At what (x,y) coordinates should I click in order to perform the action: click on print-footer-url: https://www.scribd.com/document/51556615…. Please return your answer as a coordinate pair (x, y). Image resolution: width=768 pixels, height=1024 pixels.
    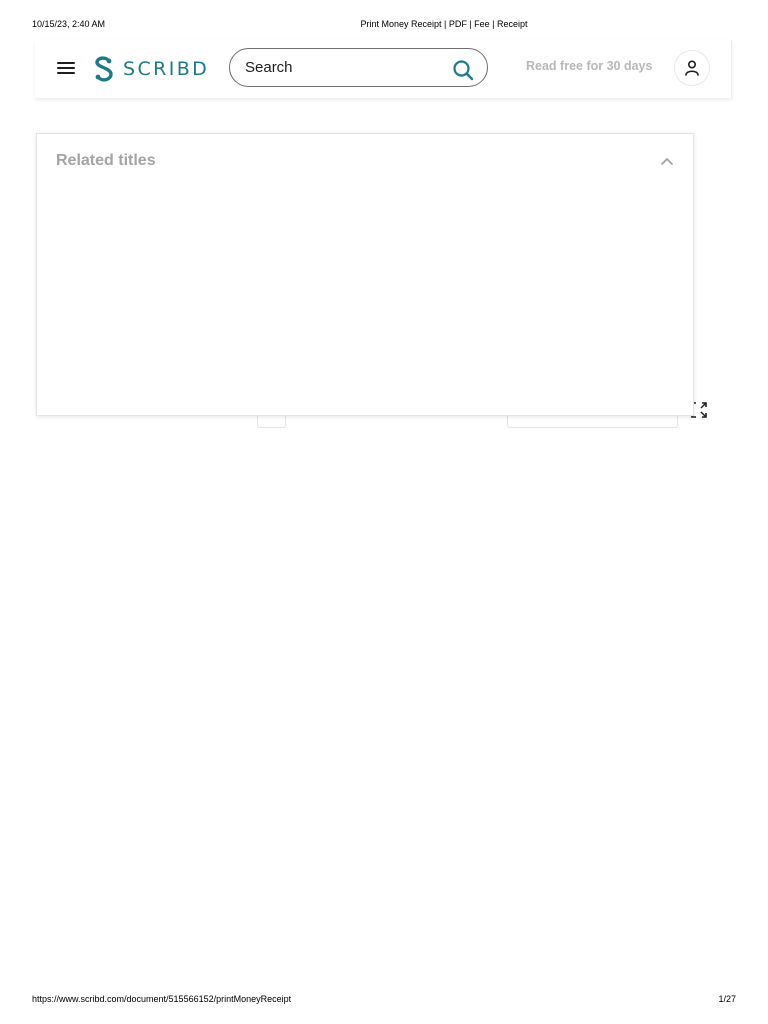
    Looking at the image, I should click on (162, 999).